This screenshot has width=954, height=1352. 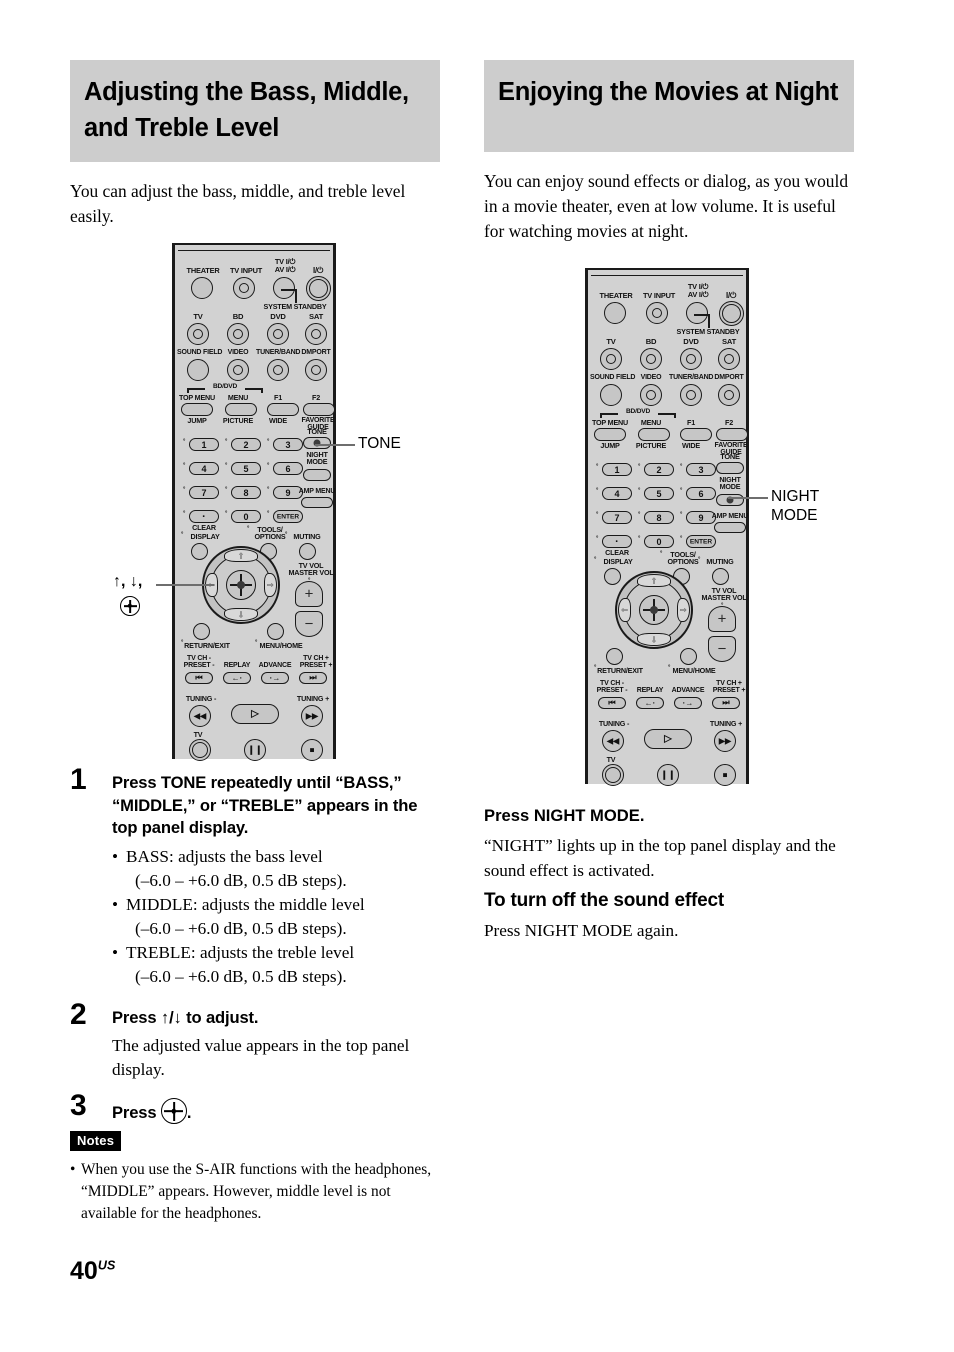 I want to click on label-tone: TONE, so click(x=317, y=431).